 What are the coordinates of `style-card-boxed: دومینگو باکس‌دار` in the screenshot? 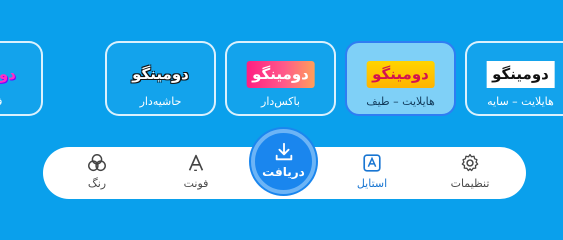 It's located at (280, 78).